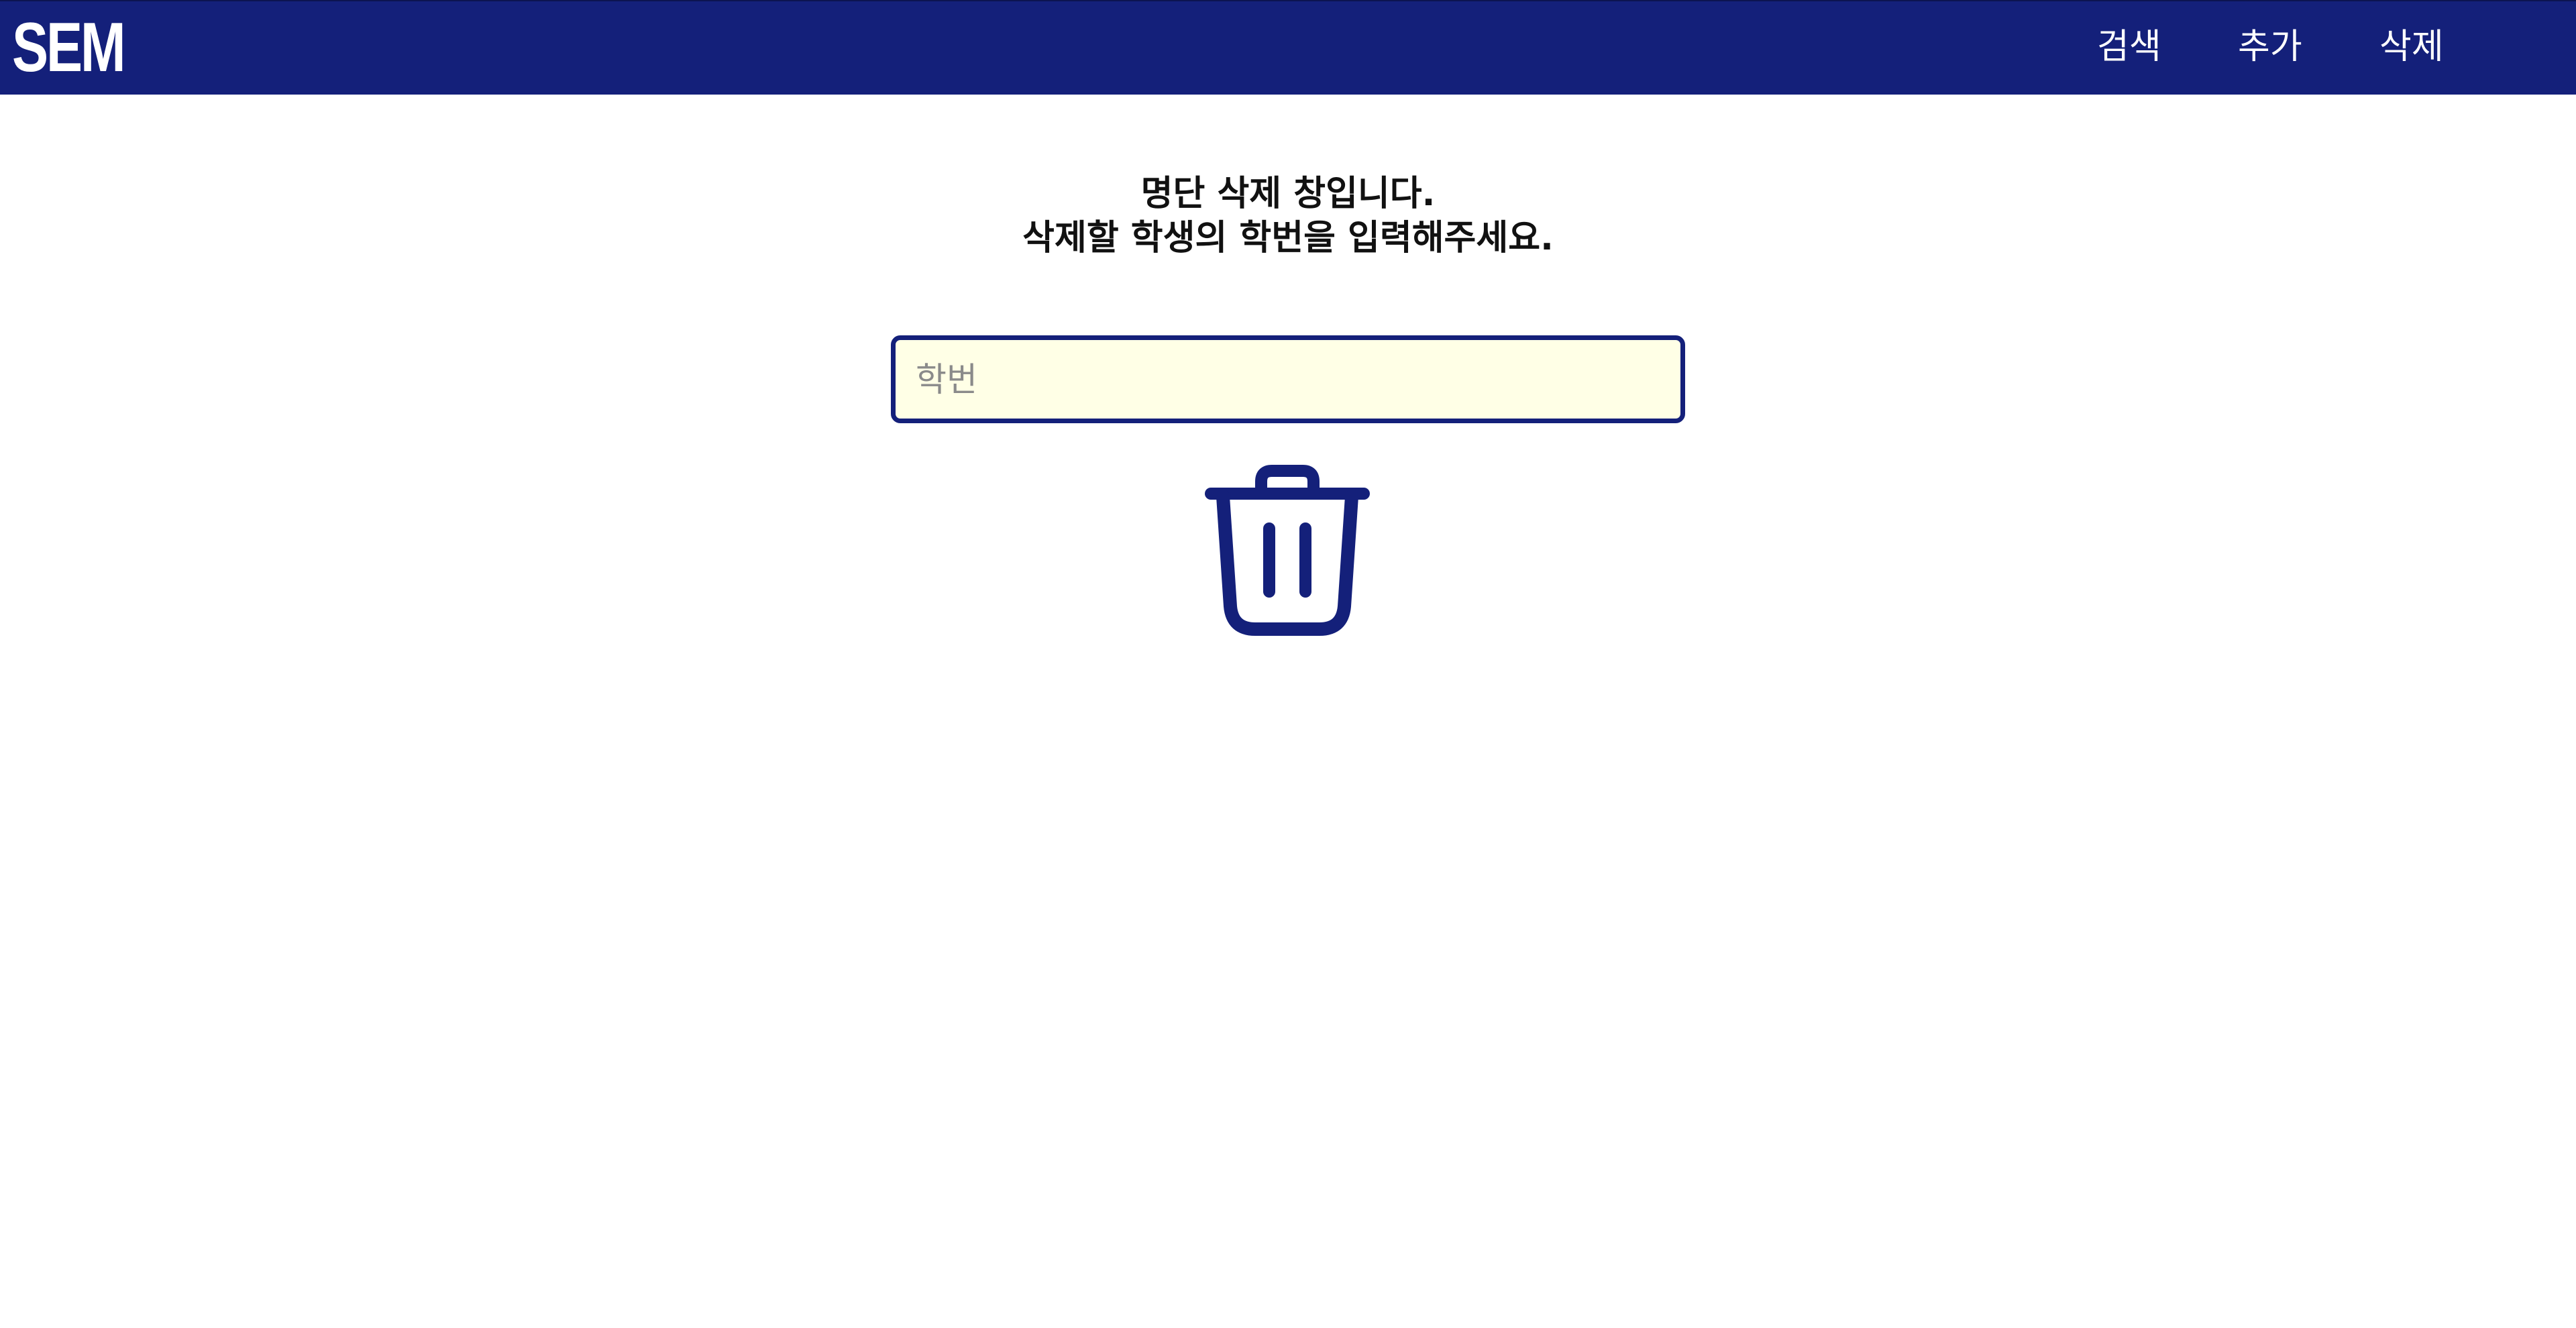 The height and width of the screenshot is (1328, 2576). I want to click on delete-button, so click(1287, 550).